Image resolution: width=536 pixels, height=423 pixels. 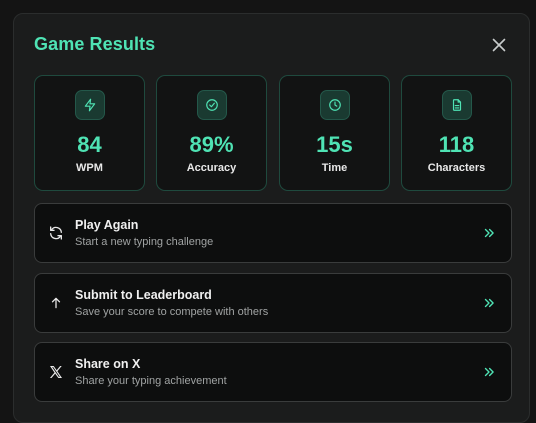 I want to click on stat-value: 118, so click(x=456, y=144).